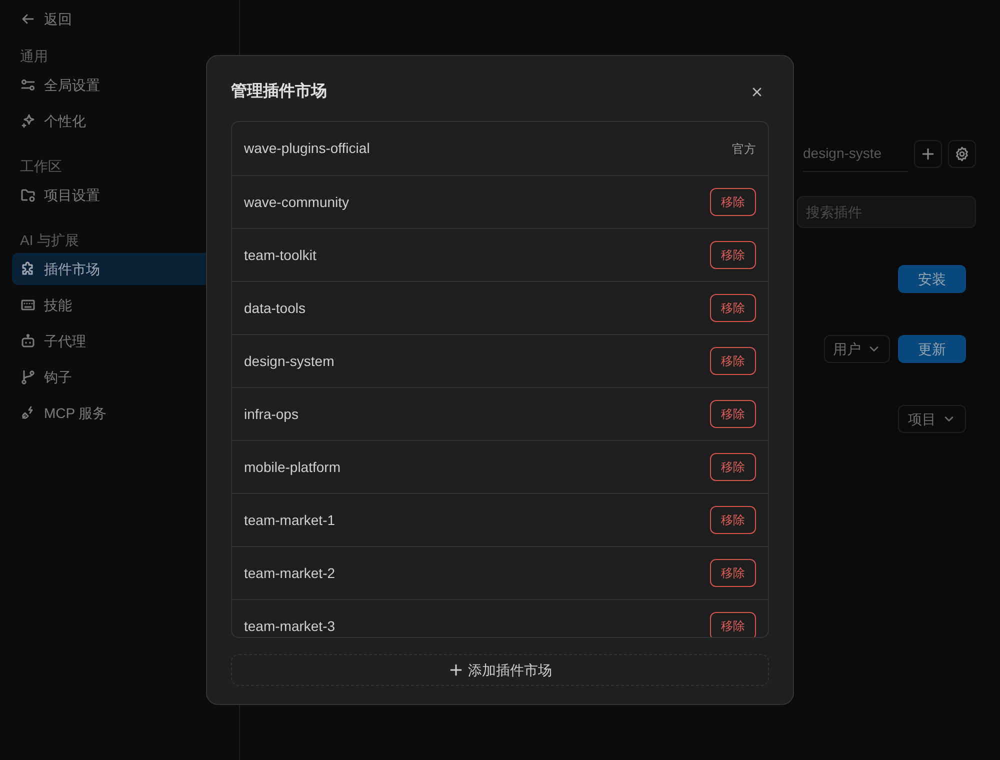 This screenshot has width=1000, height=760. I want to click on market-name: wave-community, so click(297, 202).